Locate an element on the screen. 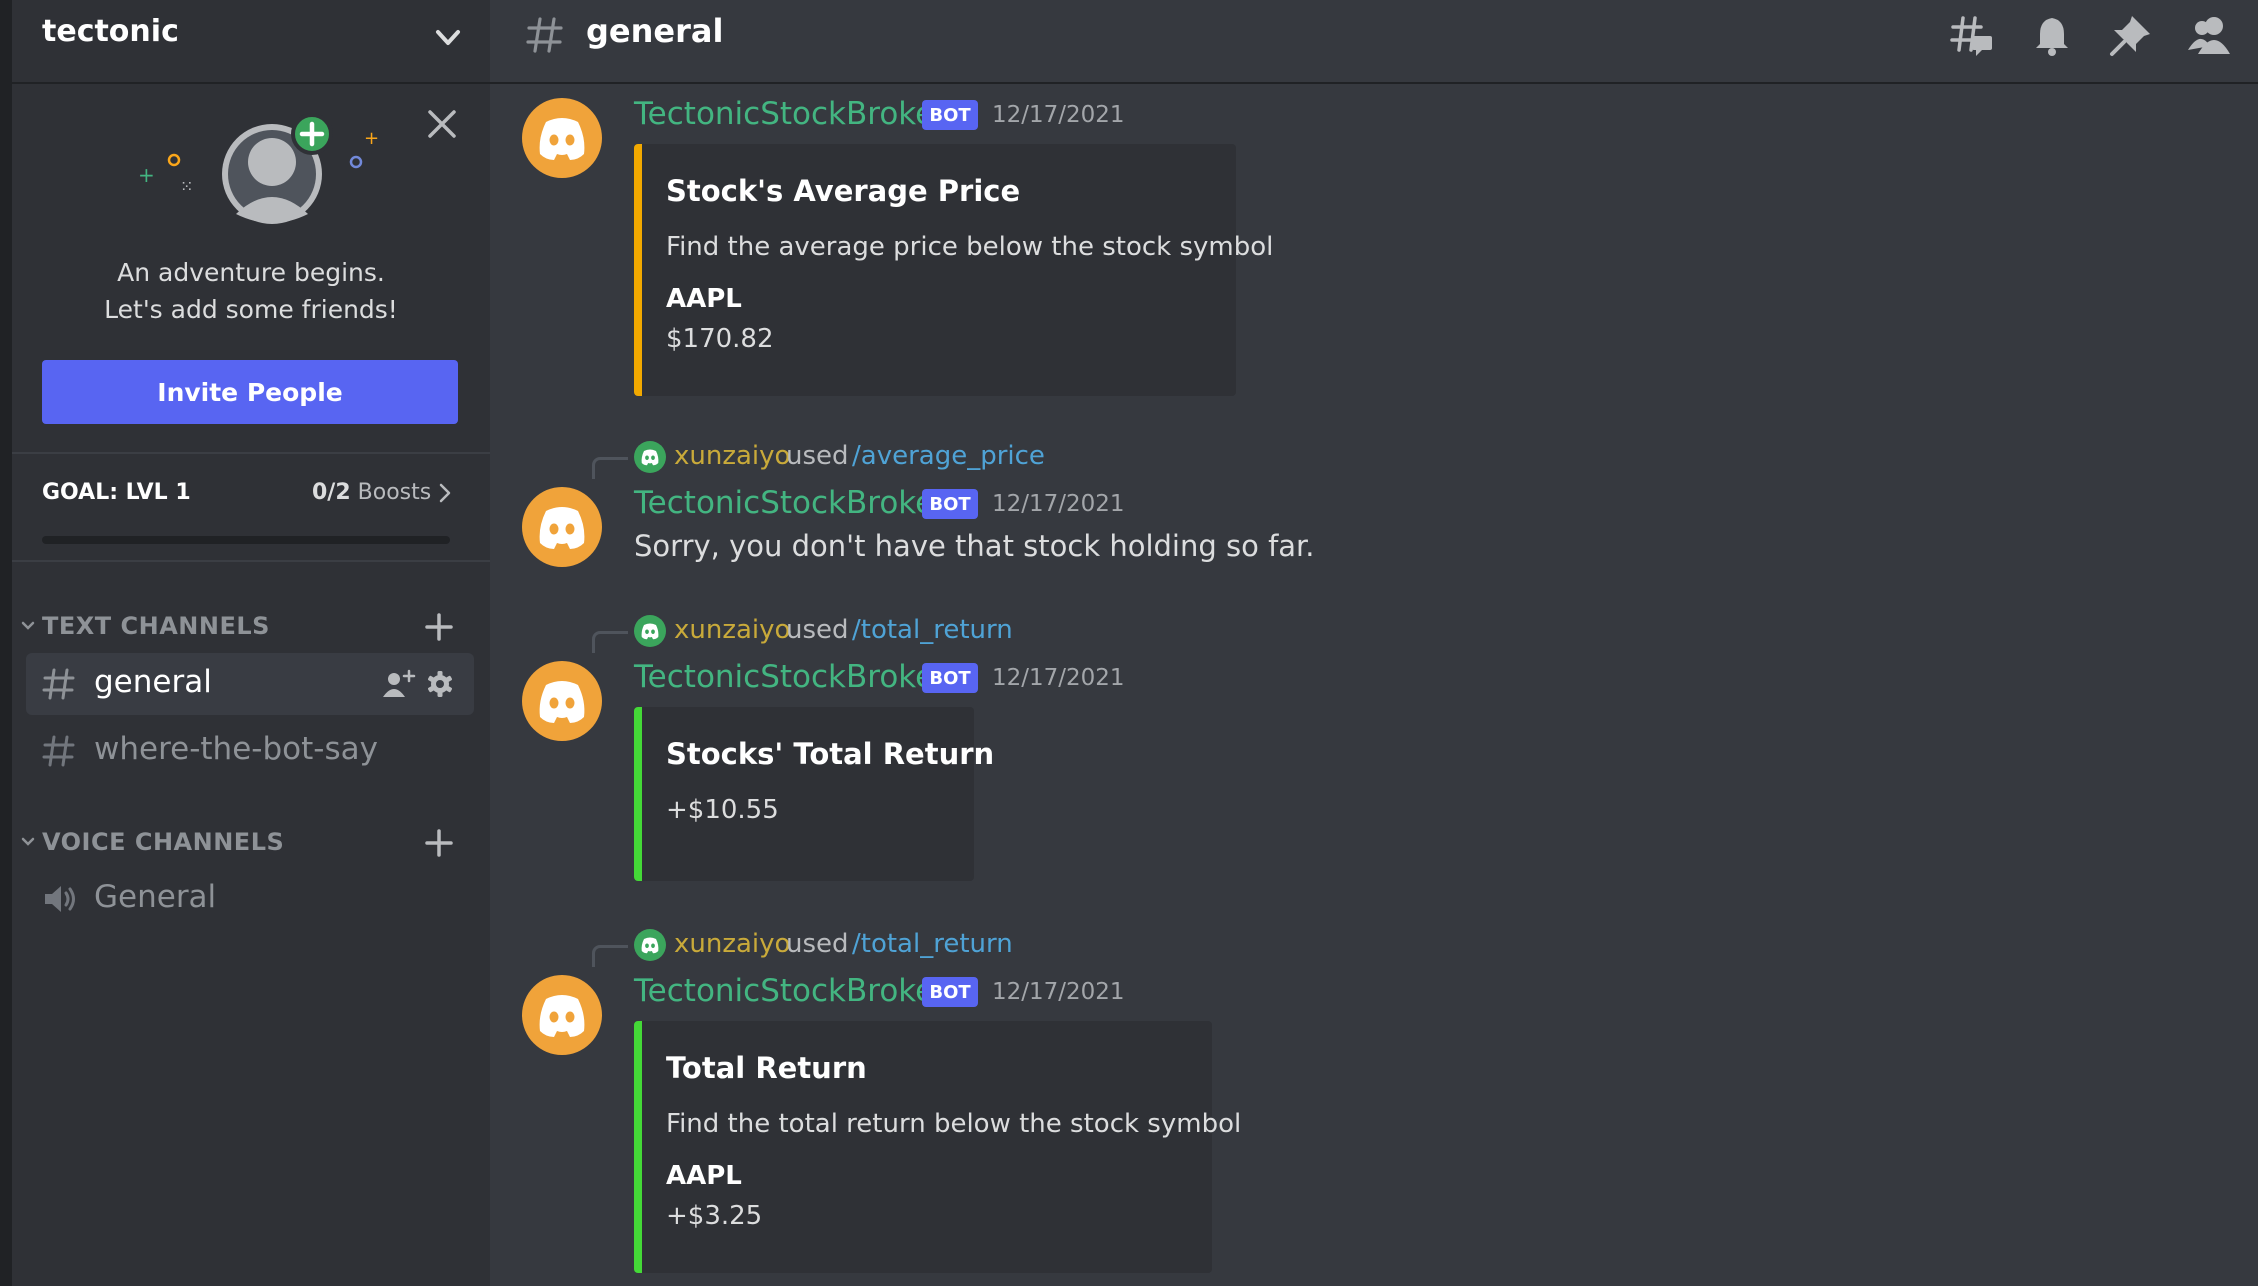  category-voice-channels: VOICE CHANNELS is located at coordinates (251, 842).